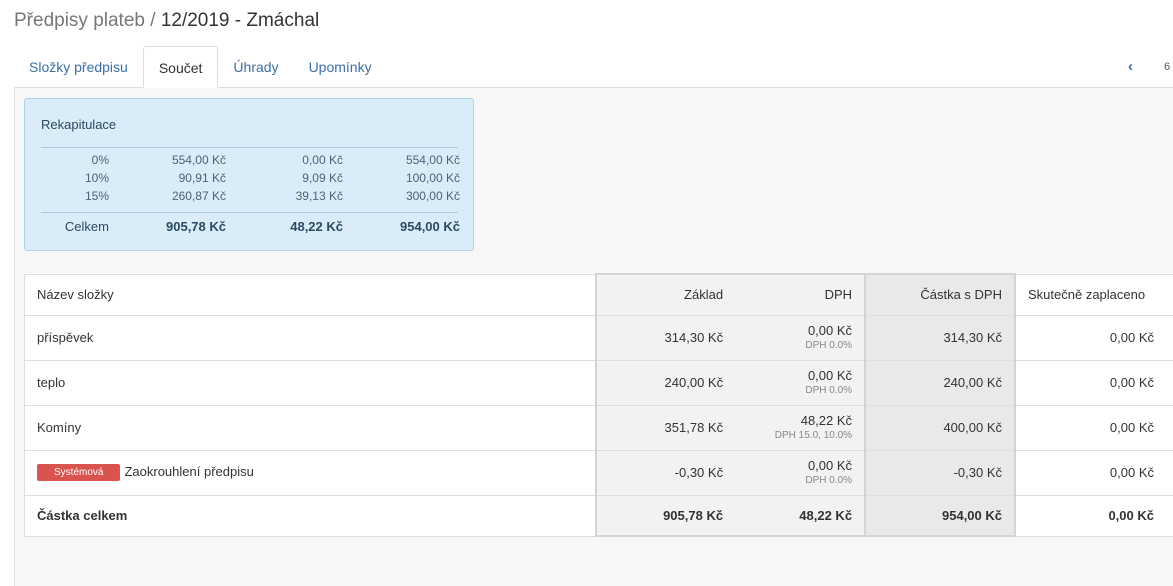  I want to click on row-zaklad: 351,78 Kč, so click(665, 428).